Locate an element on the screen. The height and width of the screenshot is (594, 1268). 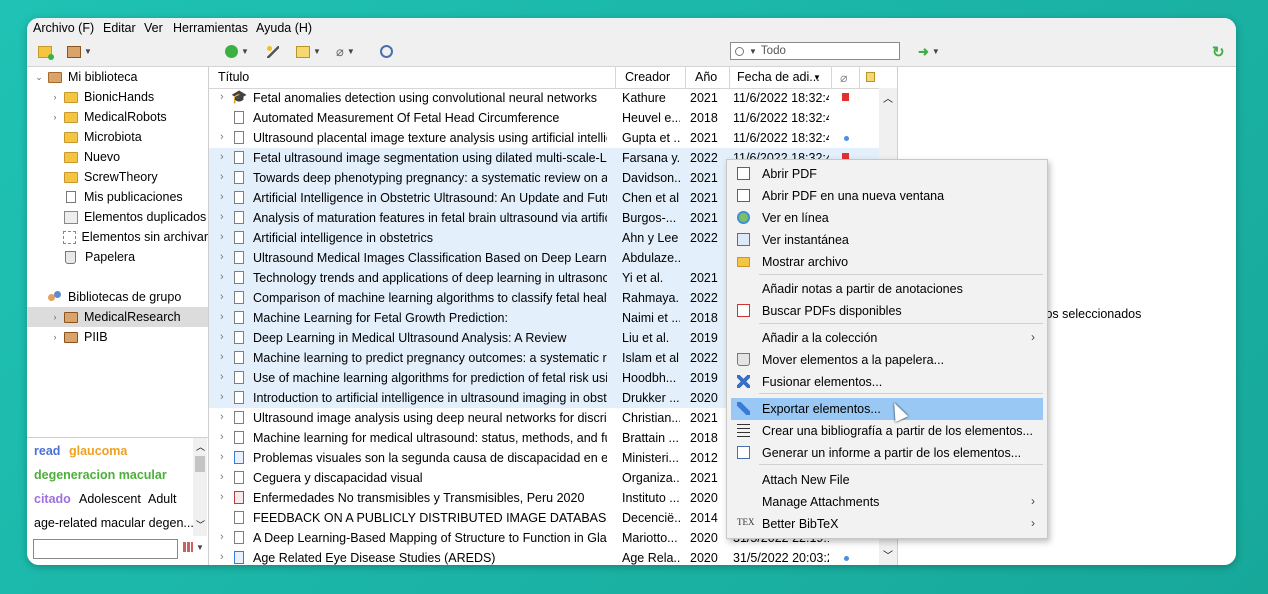
collection-my-library: ⌄ Mi biblioteca is located at coordinates (117, 77).